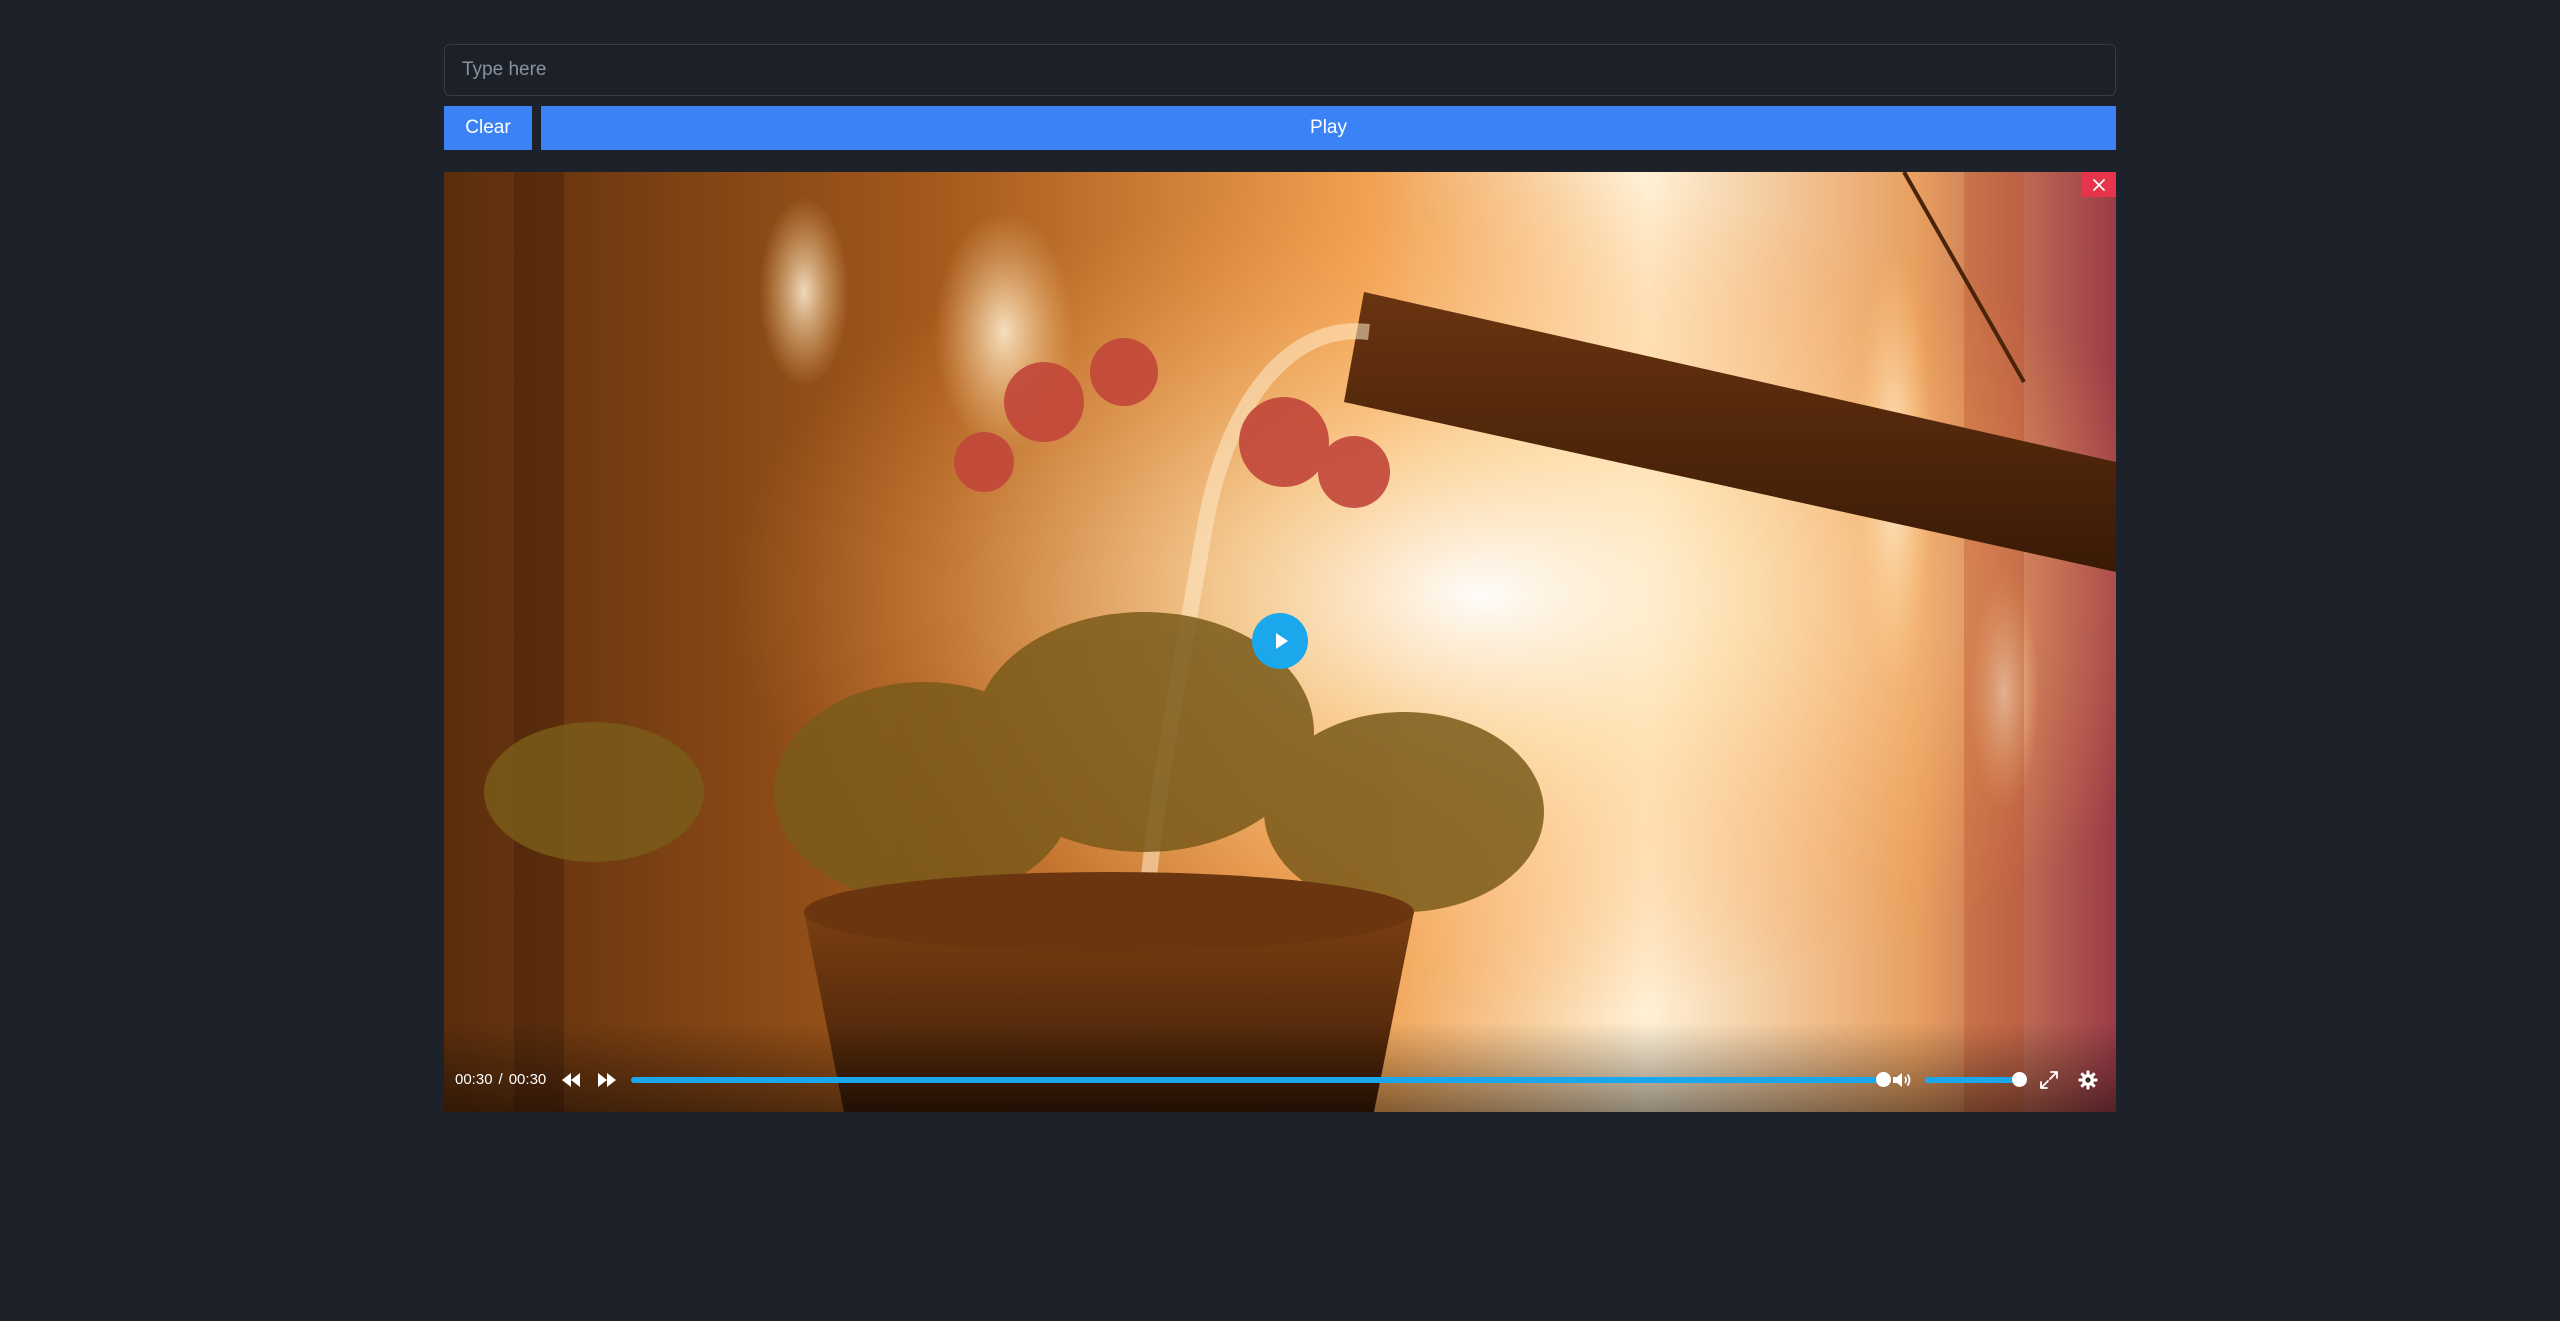 The height and width of the screenshot is (1321, 2560). I want to click on progress-fill, so click(1257, 1080).